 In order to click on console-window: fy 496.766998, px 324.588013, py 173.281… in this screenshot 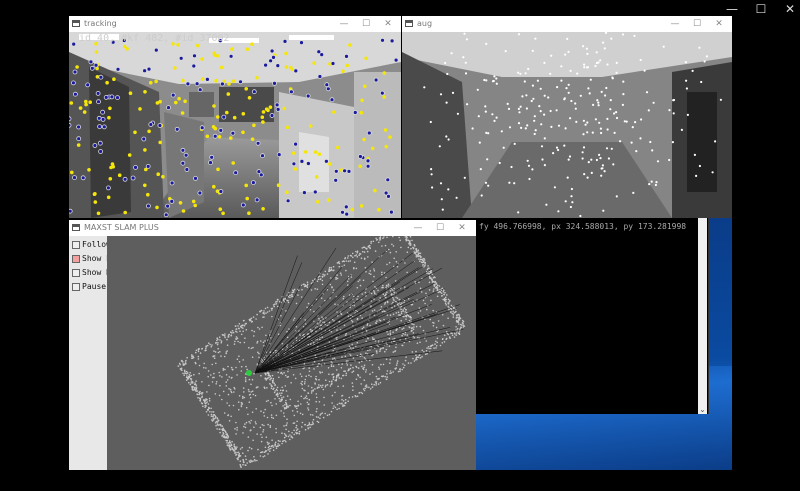, I will do `click(592, 316)`.